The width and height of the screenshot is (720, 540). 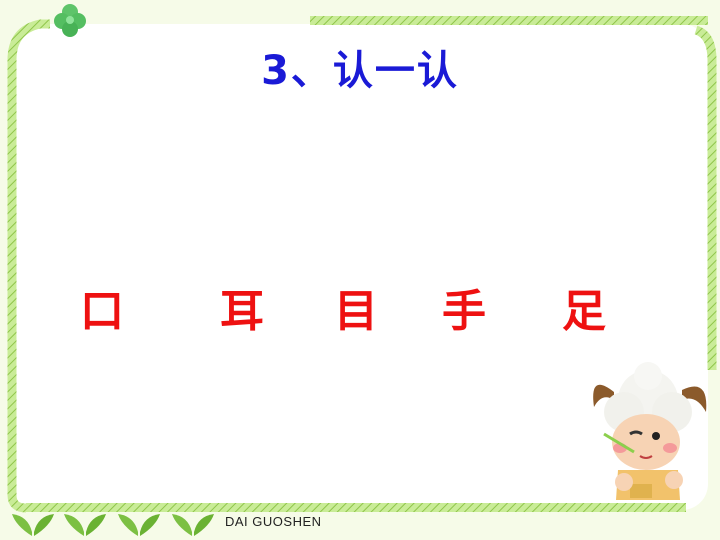 I want to click on character-hand: 手, so click(x=464, y=311).